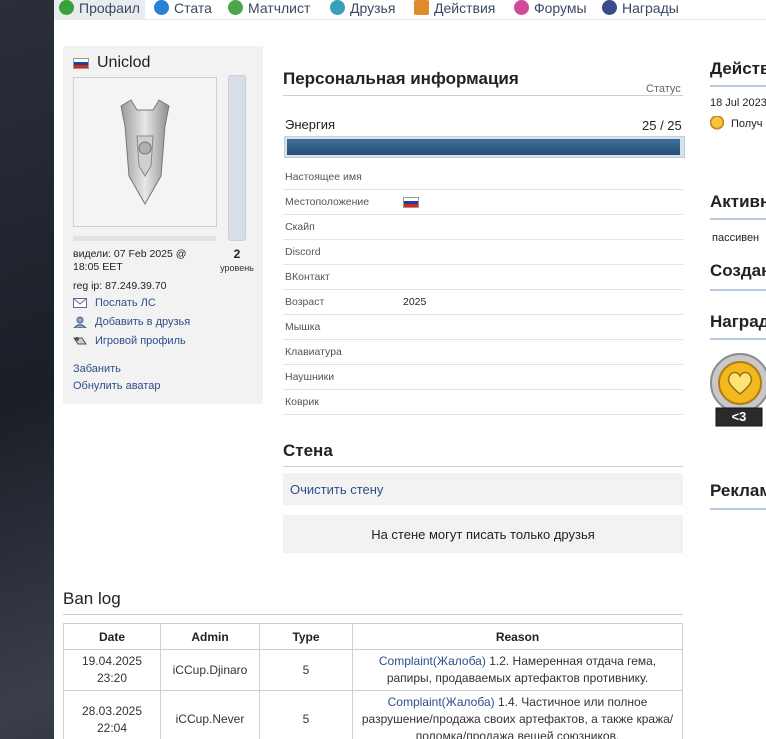 The width and height of the screenshot is (766, 739). I want to click on info-key: Местоположение, so click(327, 202).